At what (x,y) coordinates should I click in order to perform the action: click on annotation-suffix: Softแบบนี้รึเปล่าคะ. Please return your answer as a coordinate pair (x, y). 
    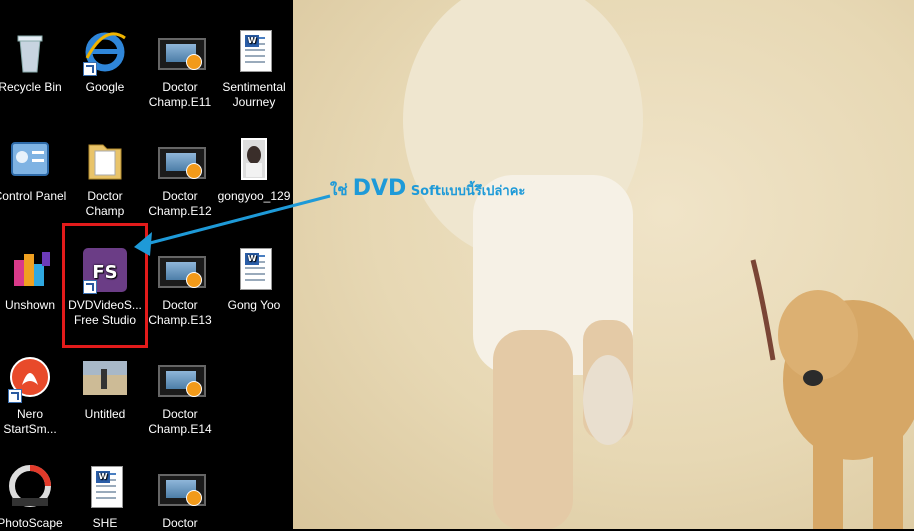
    Looking at the image, I should click on (466, 191).